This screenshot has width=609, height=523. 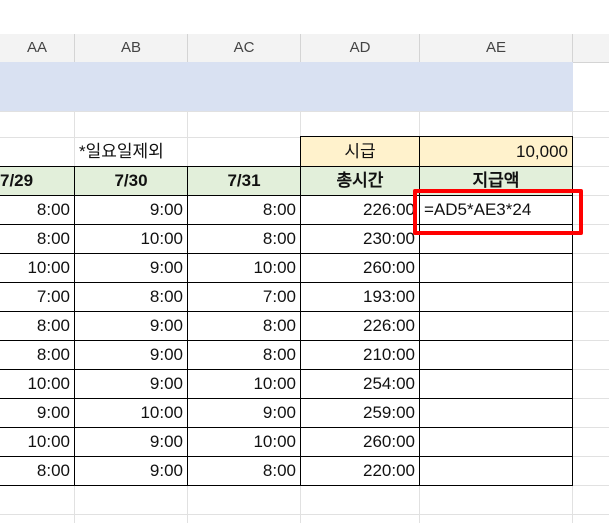 What do you see at coordinates (131, 297) in the screenshot?
I see `date-730-value: 8:00` at bounding box center [131, 297].